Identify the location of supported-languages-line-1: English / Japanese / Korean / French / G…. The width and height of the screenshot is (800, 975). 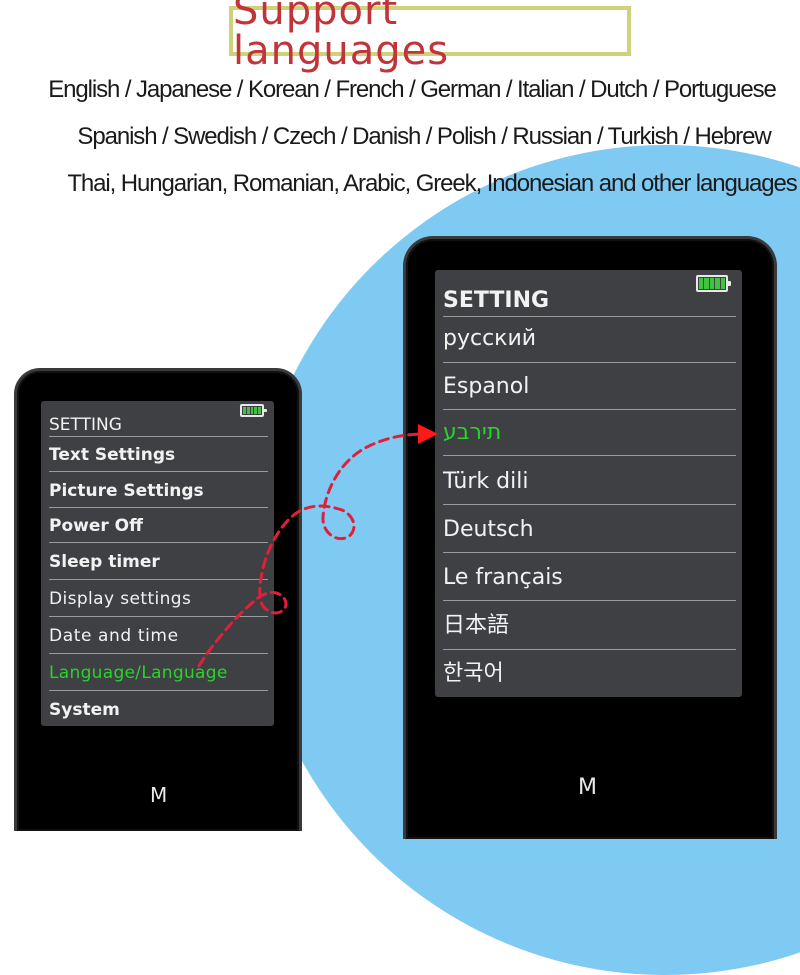
(412, 89).